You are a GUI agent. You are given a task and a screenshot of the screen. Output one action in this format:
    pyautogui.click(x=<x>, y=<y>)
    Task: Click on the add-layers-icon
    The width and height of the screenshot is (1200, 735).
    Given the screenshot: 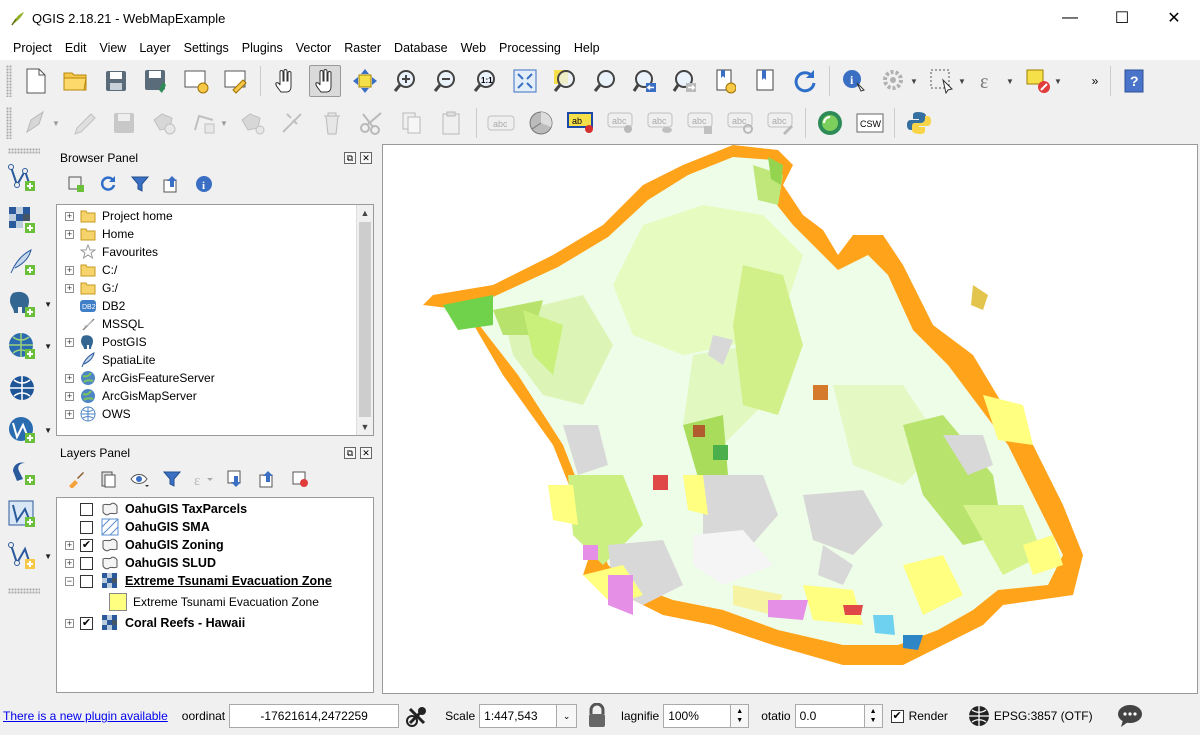 What is the action you would take?
    pyautogui.click(x=76, y=184)
    